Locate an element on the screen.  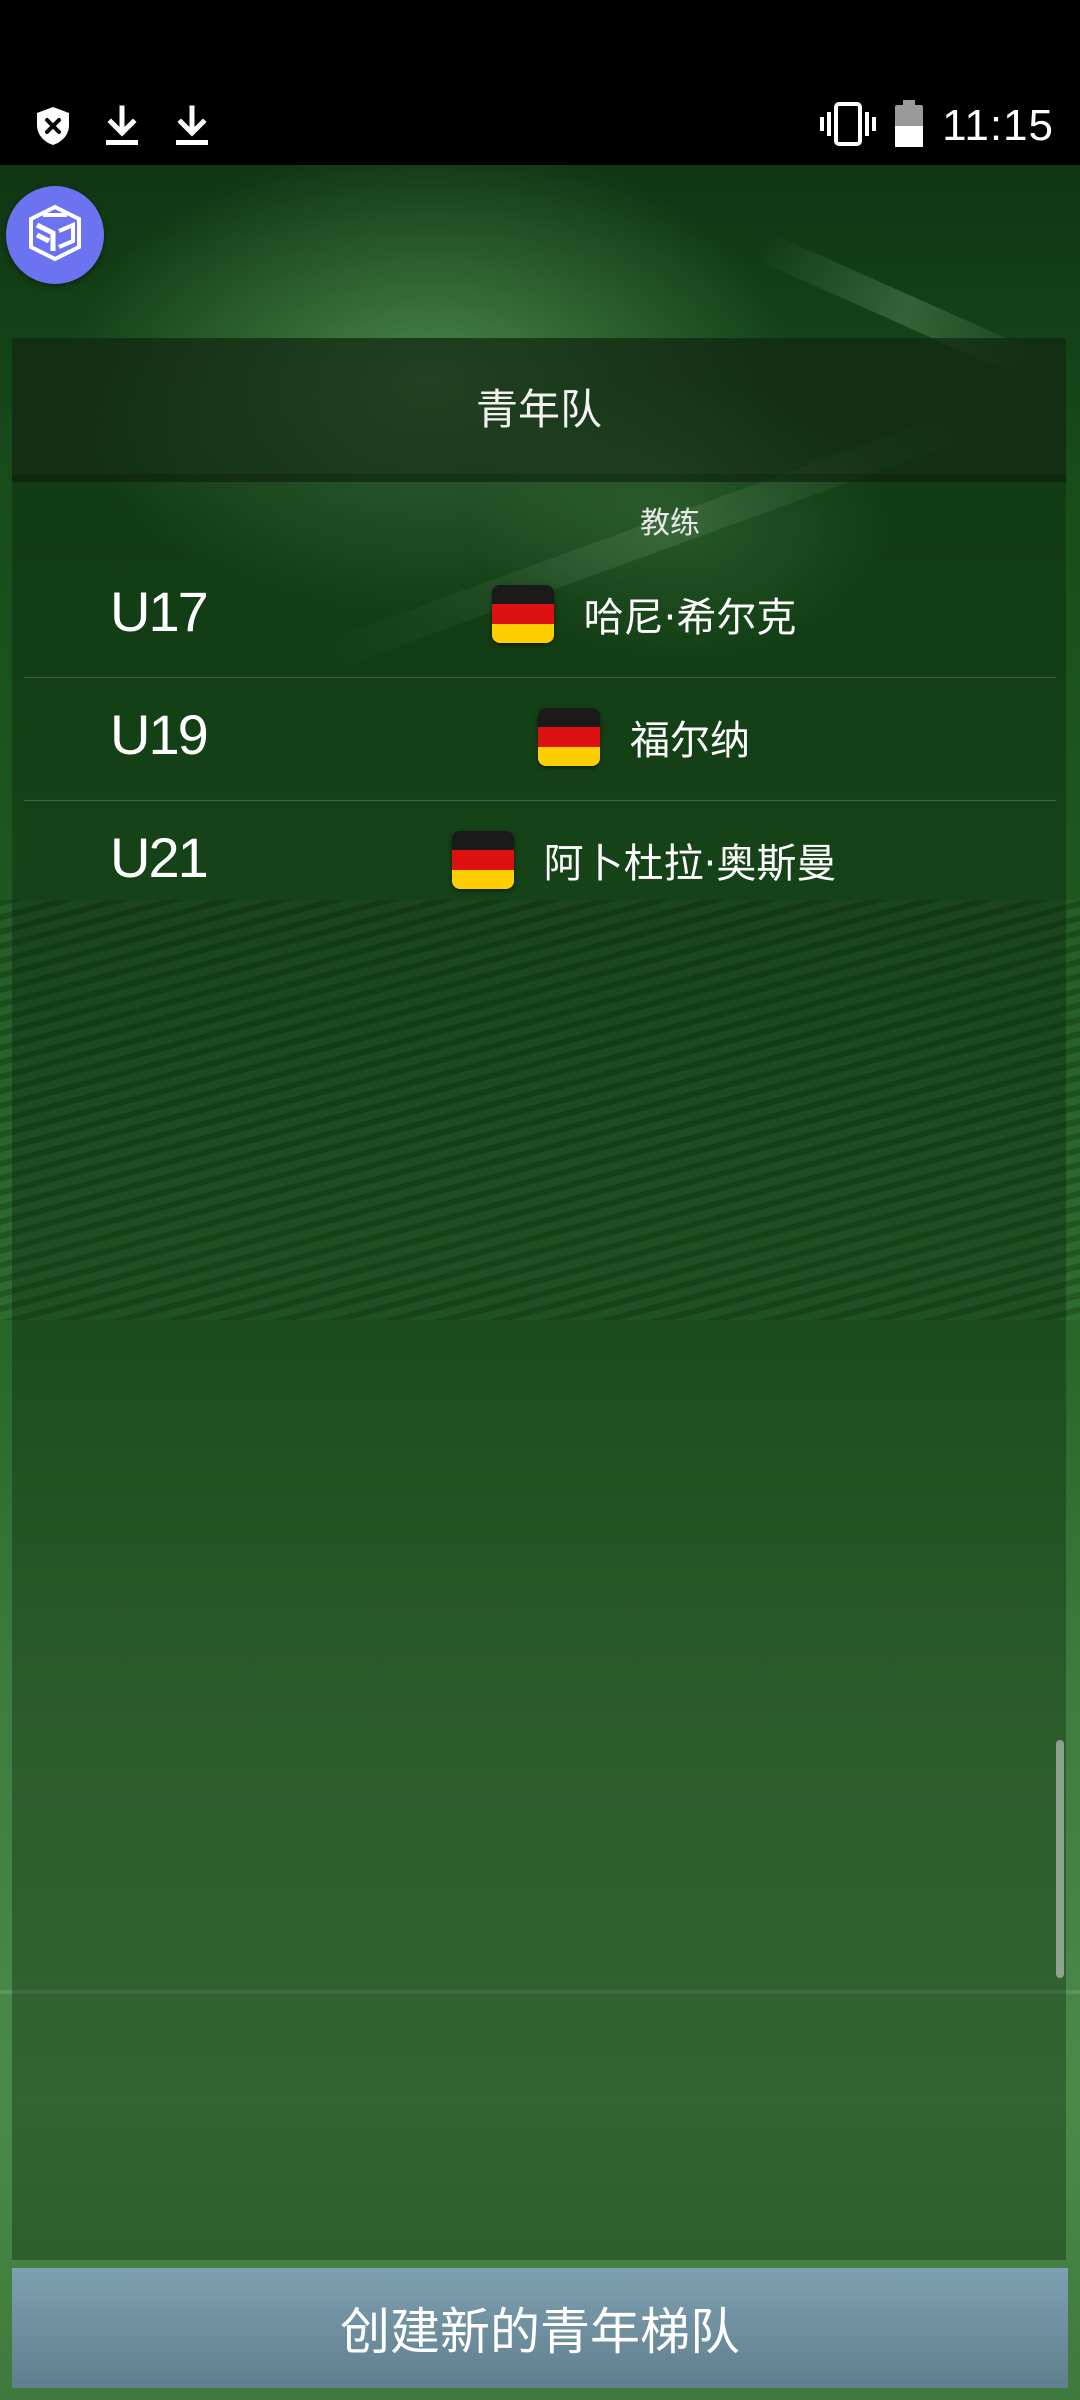
coach-name: 福尔纳 is located at coordinates (690, 741).